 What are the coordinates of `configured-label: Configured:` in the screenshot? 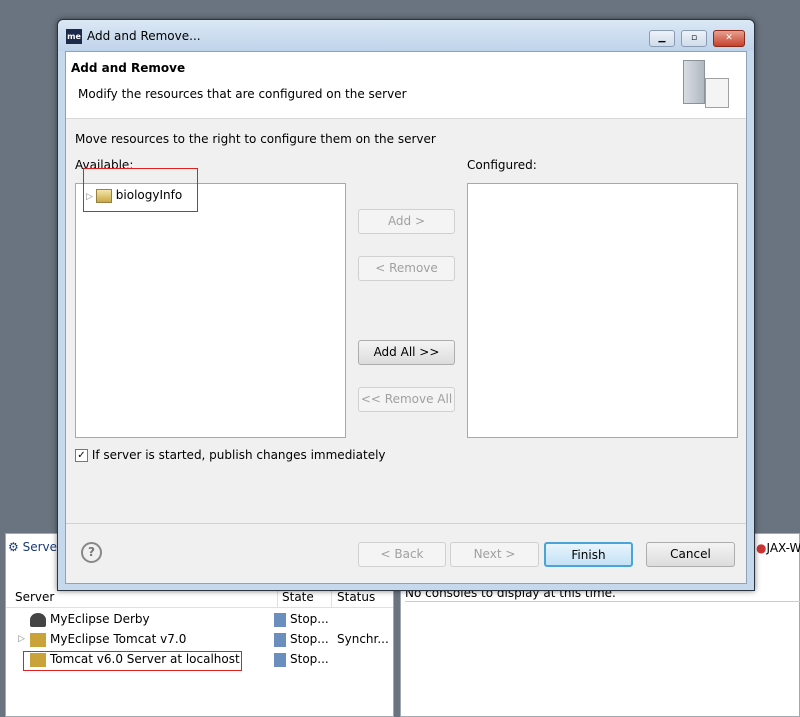 It's located at (502, 165).